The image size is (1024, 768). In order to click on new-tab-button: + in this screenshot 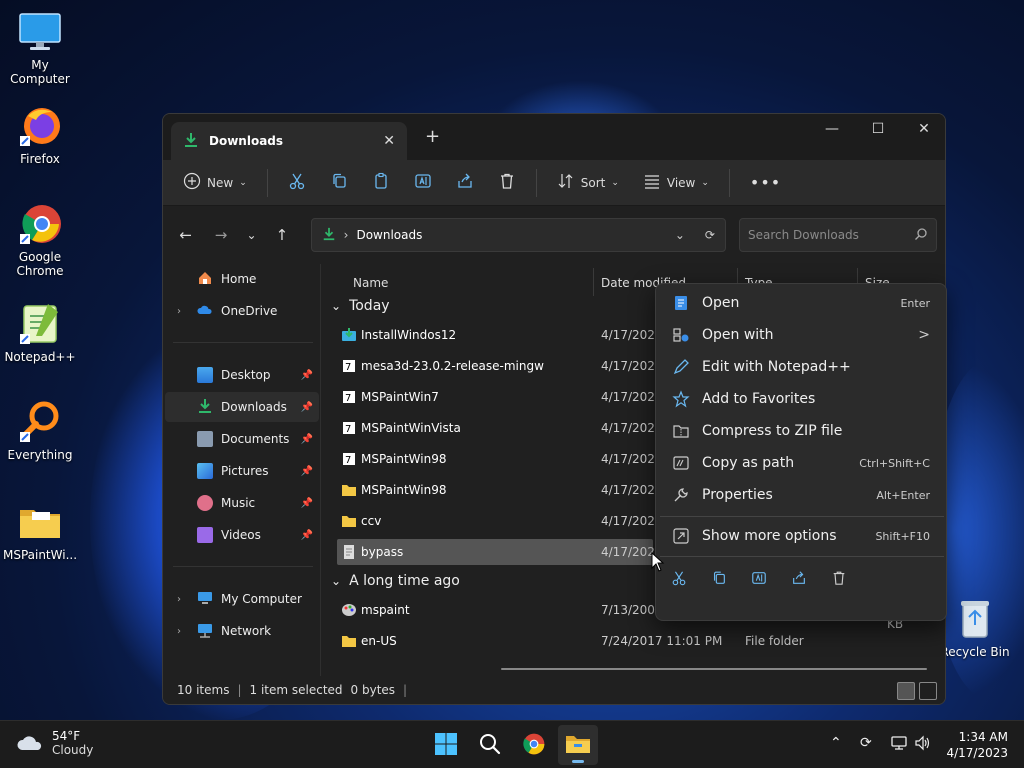, I will do `click(432, 136)`.